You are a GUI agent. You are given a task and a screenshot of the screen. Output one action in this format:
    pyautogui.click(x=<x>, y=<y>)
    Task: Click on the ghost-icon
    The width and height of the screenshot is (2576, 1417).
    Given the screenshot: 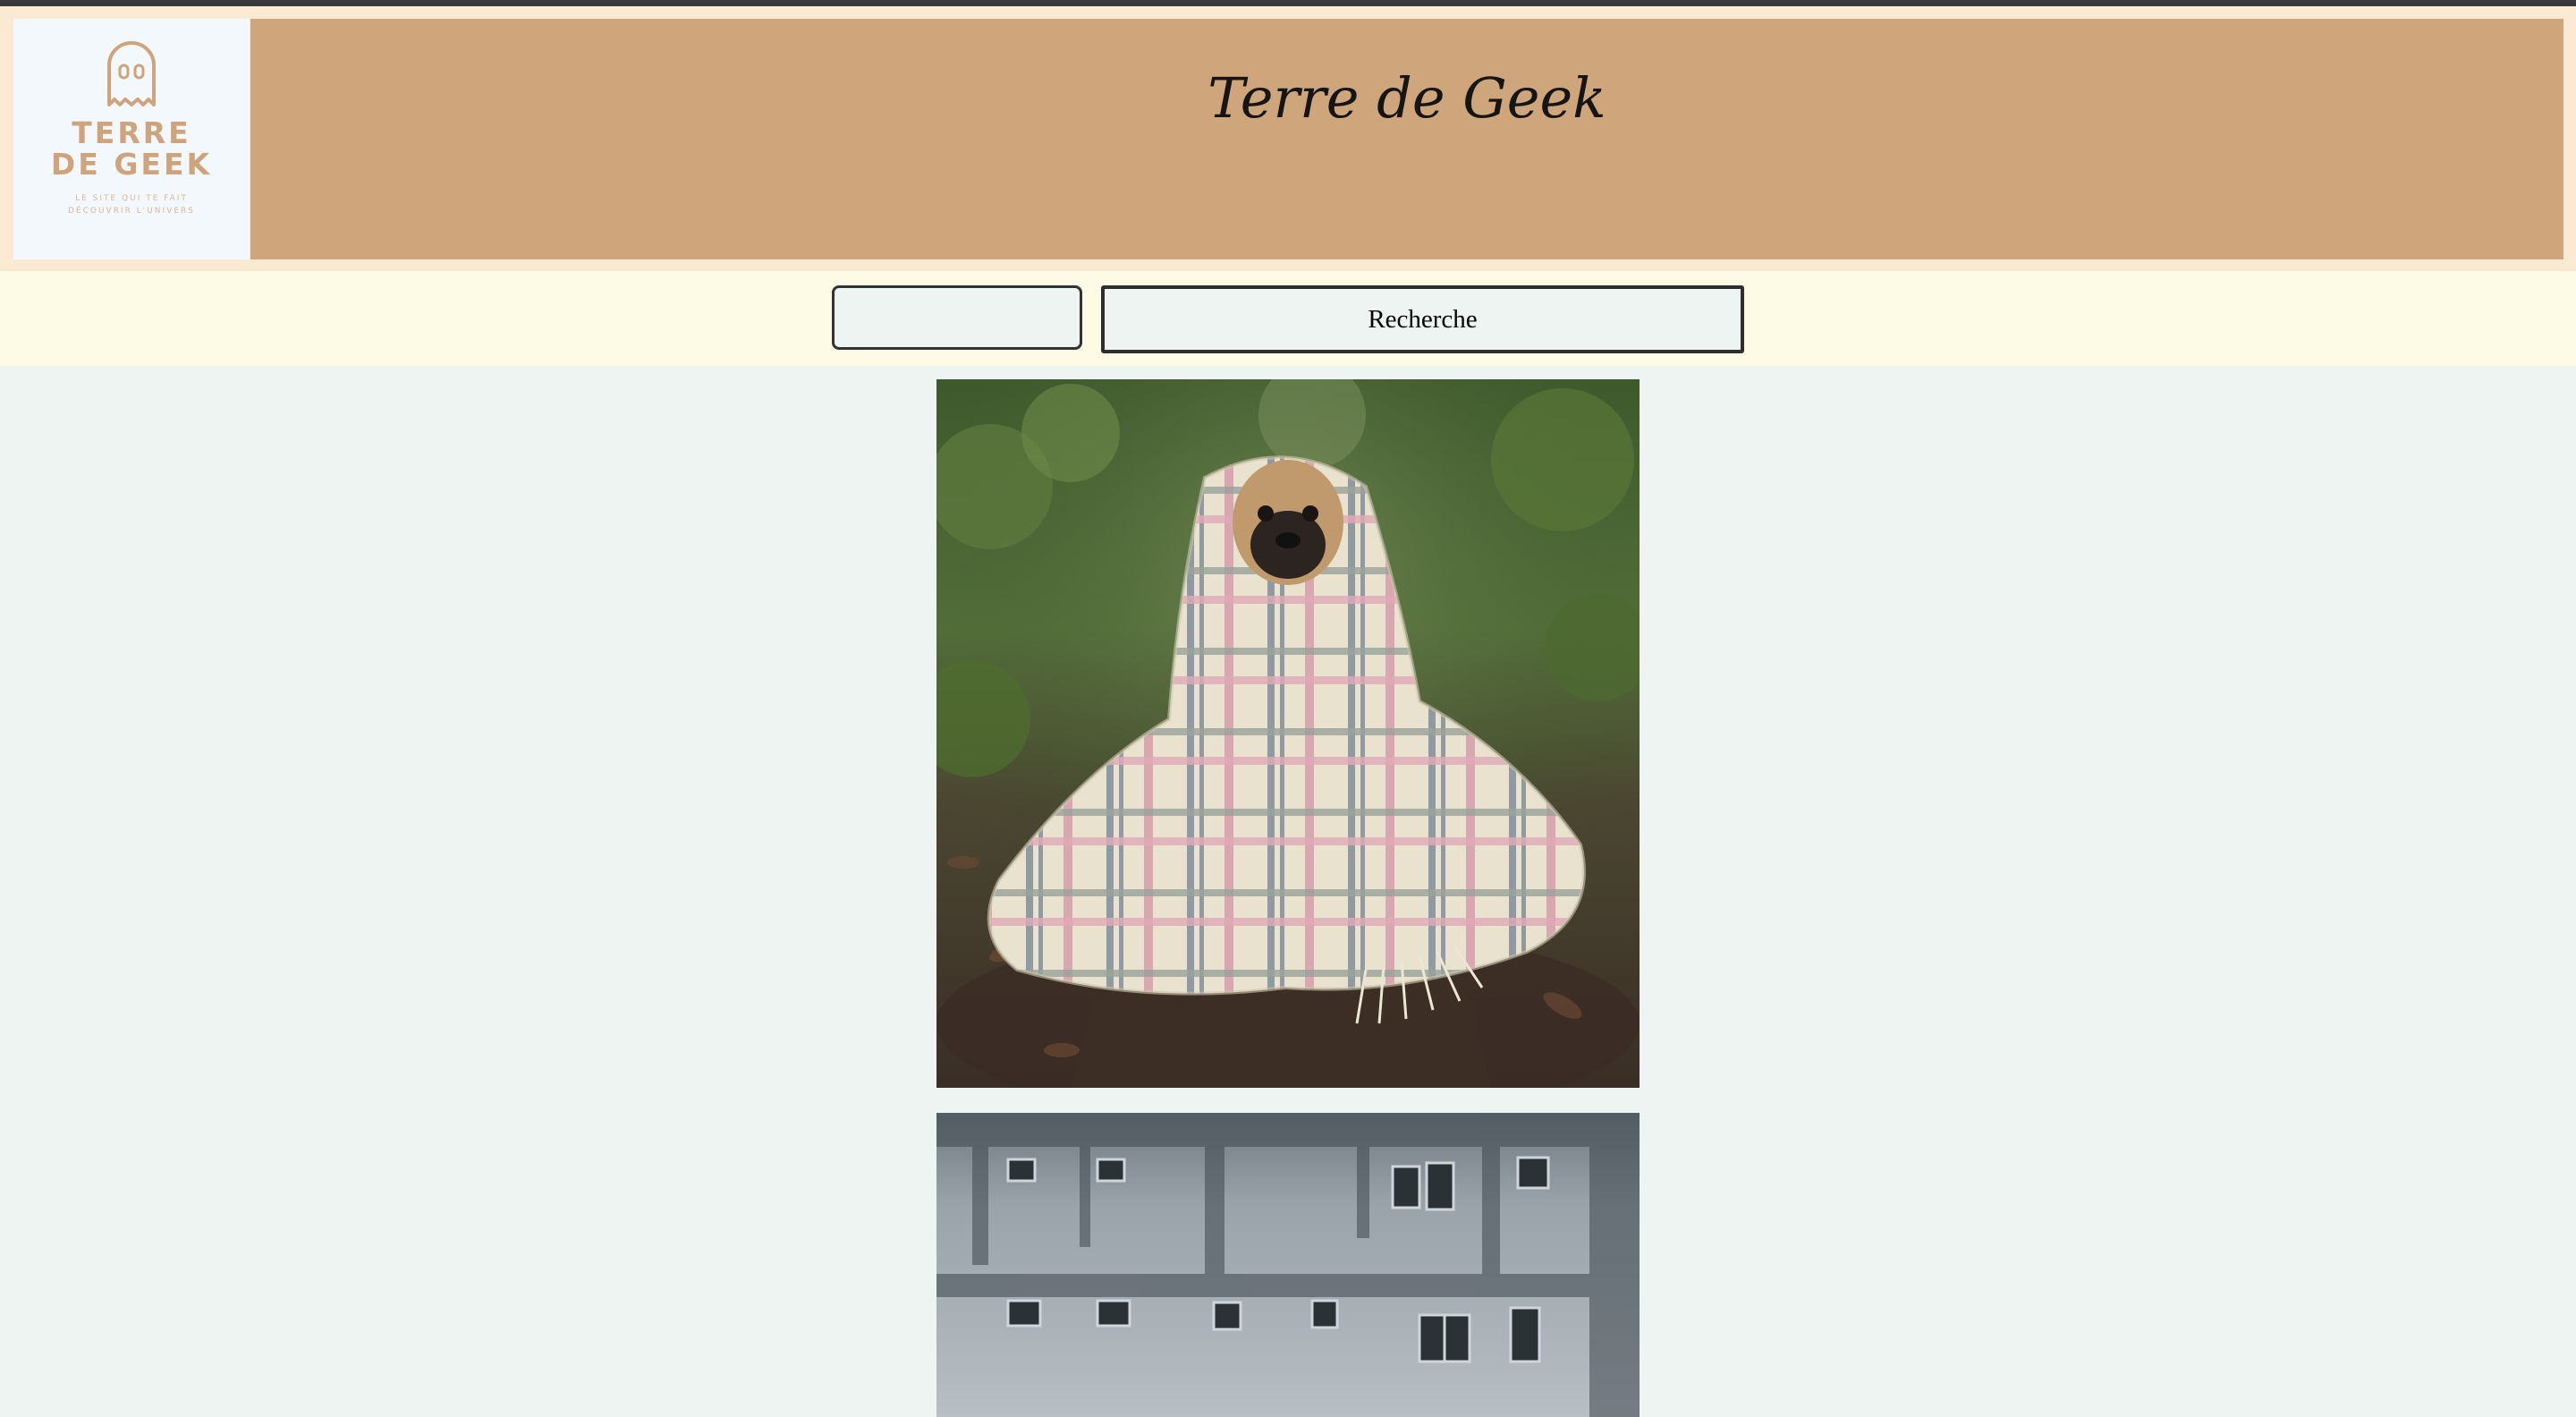 What is the action you would take?
    pyautogui.click(x=131, y=74)
    